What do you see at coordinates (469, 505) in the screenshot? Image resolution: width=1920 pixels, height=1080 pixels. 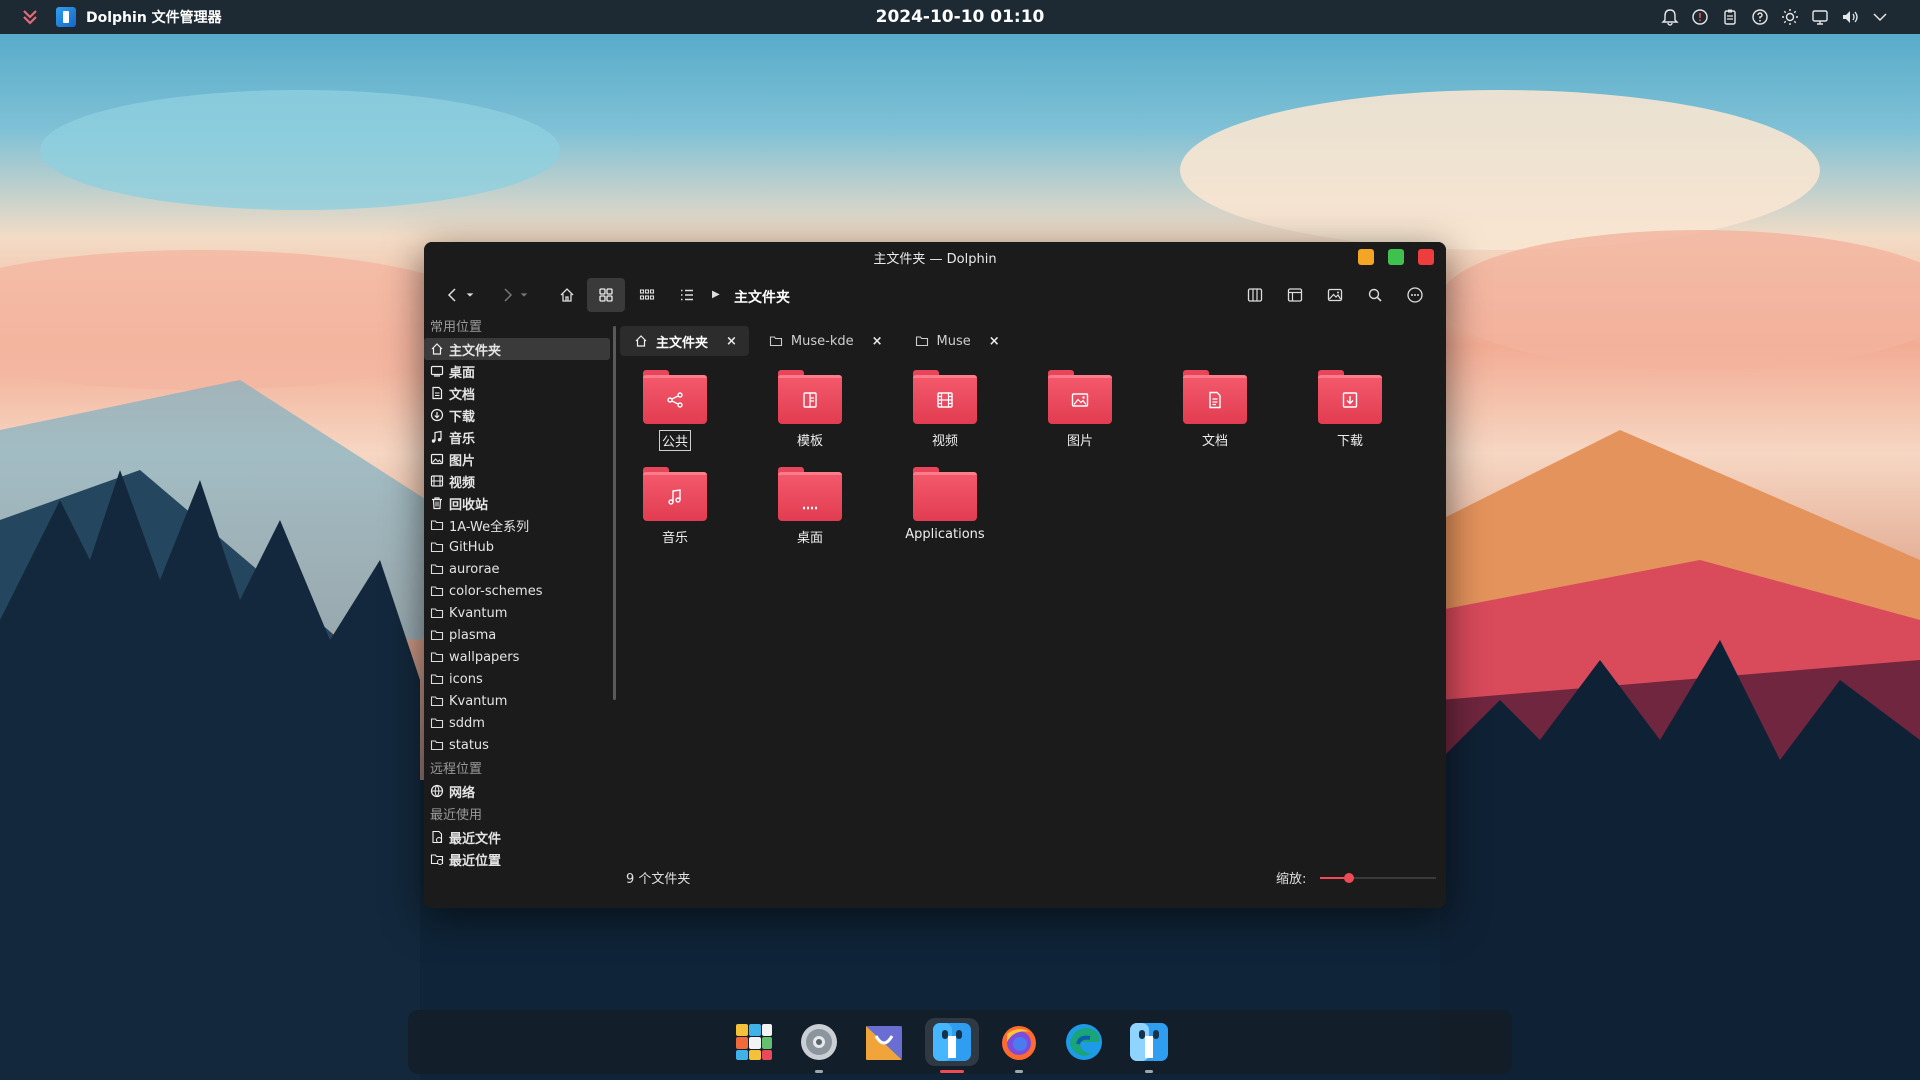 I see `sidebar-item-label: 回收站` at bounding box center [469, 505].